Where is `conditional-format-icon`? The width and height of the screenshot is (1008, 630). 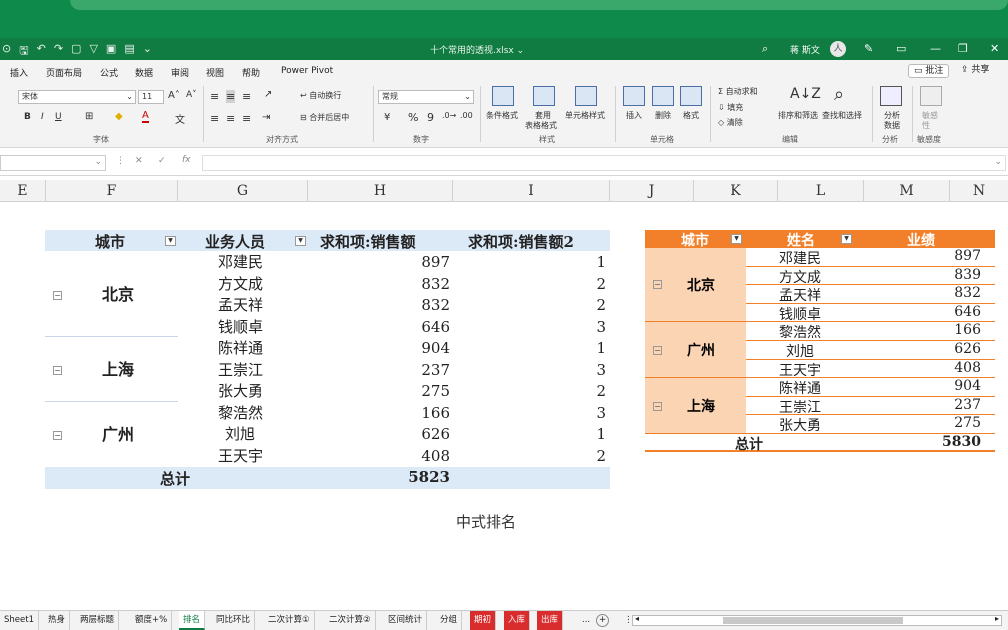 conditional-format-icon is located at coordinates (503, 96).